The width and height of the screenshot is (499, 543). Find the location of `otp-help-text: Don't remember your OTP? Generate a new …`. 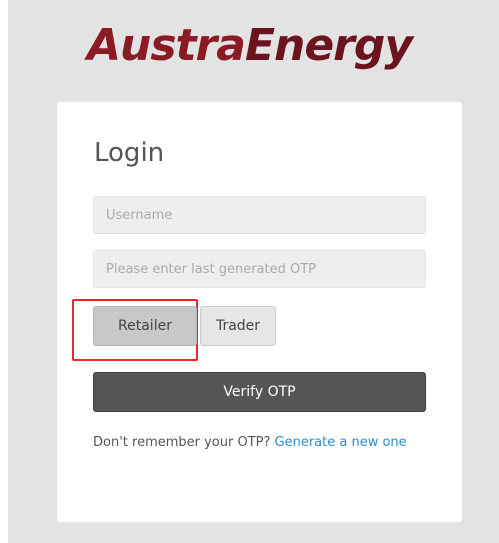

otp-help-text: Don't remember your OTP? Generate a new … is located at coordinates (260, 442).